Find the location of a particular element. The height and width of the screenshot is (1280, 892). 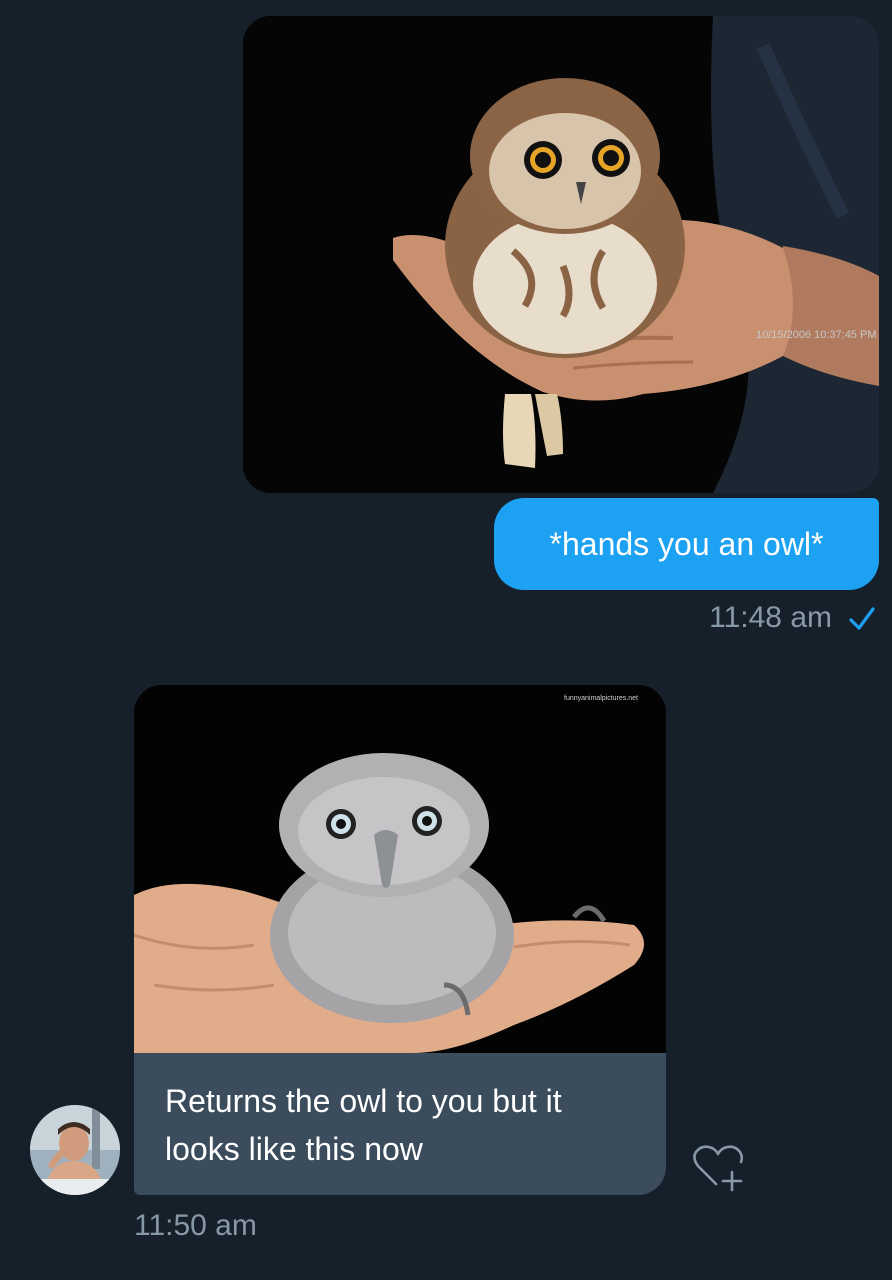

read-check-icon is located at coordinates (862, 618).